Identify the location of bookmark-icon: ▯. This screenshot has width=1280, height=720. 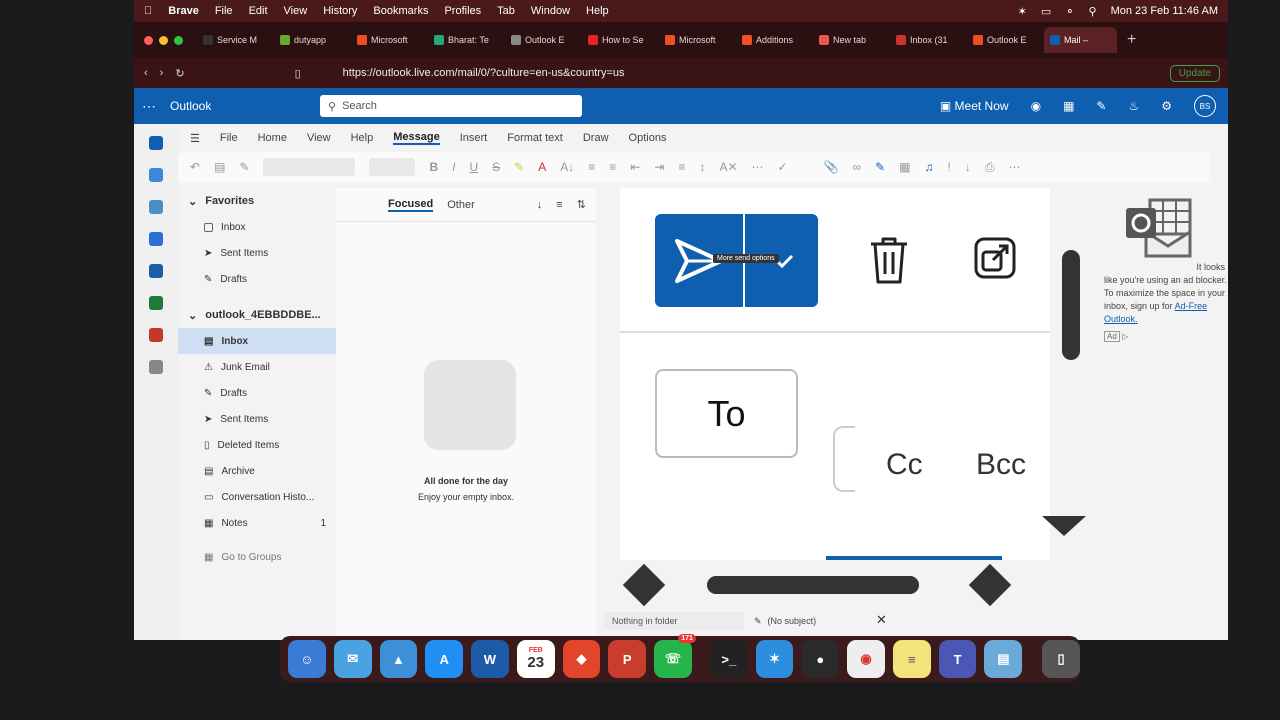
(298, 73).